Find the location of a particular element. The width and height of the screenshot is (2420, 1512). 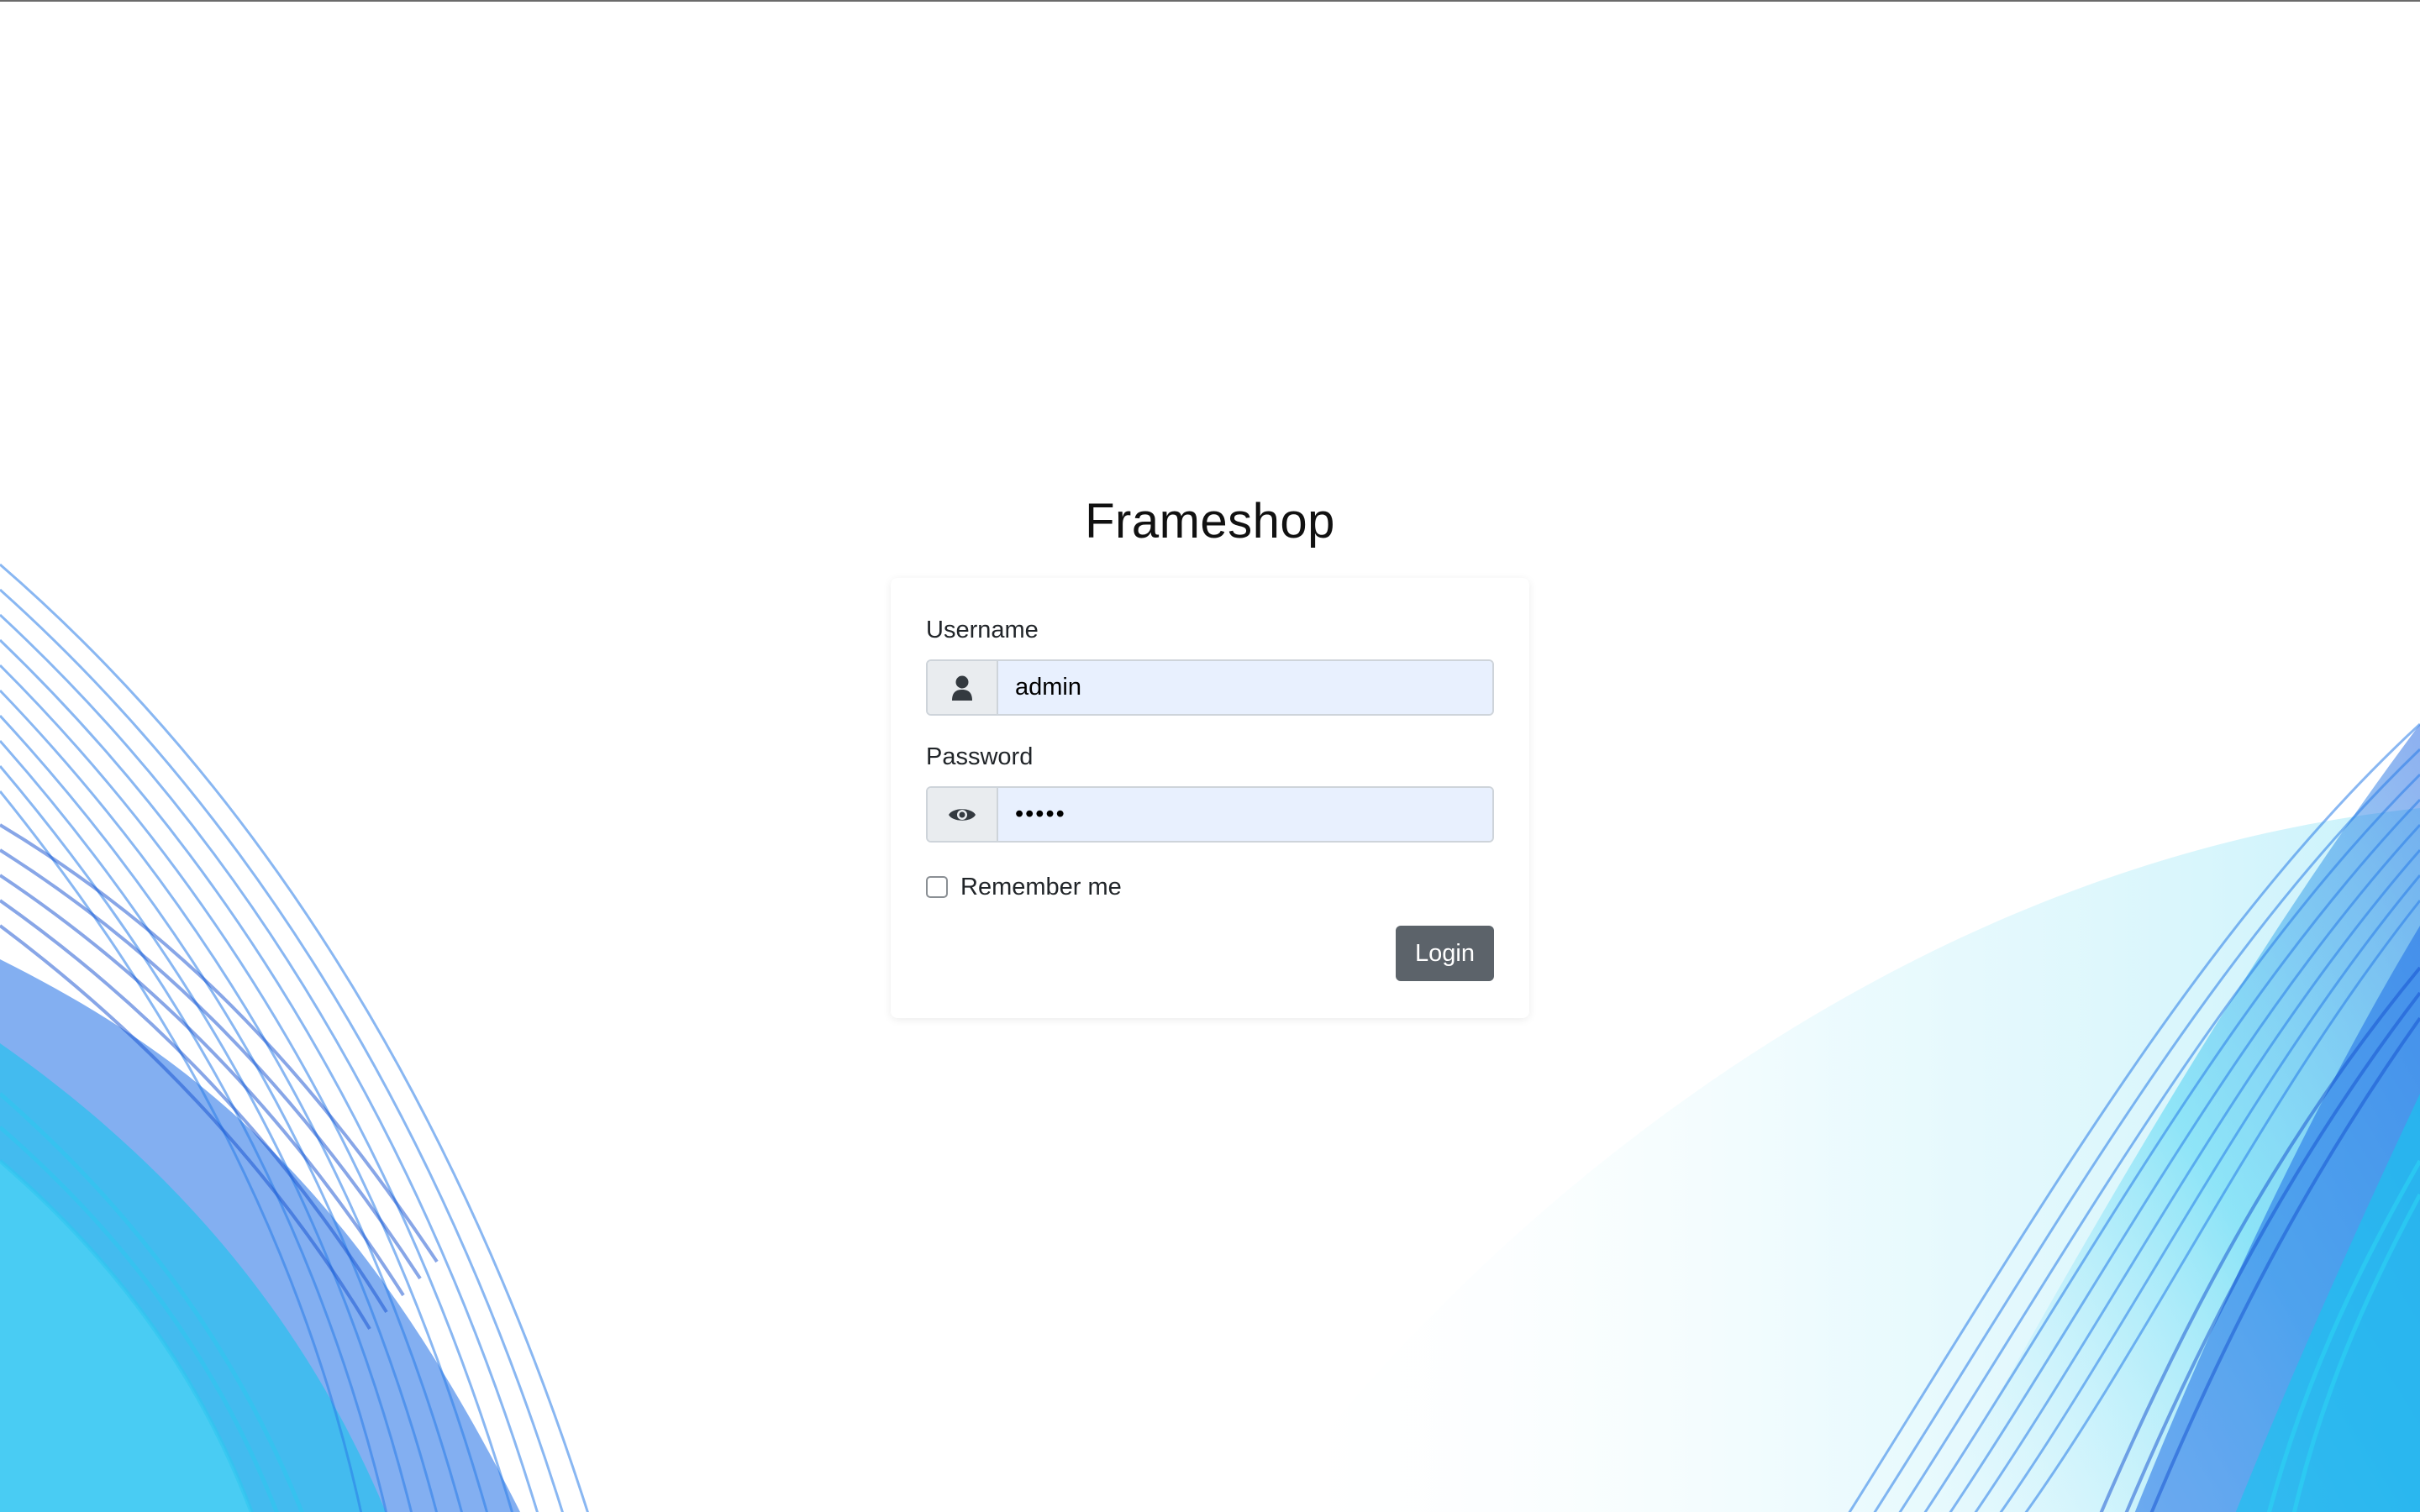

remember-me-label: Remember me is located at coordinates (1041, 887).